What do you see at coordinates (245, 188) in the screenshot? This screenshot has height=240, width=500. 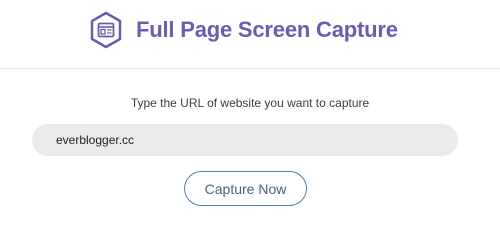 I see `capture-now-button: Capture Now` at bounding box center [245, 188].